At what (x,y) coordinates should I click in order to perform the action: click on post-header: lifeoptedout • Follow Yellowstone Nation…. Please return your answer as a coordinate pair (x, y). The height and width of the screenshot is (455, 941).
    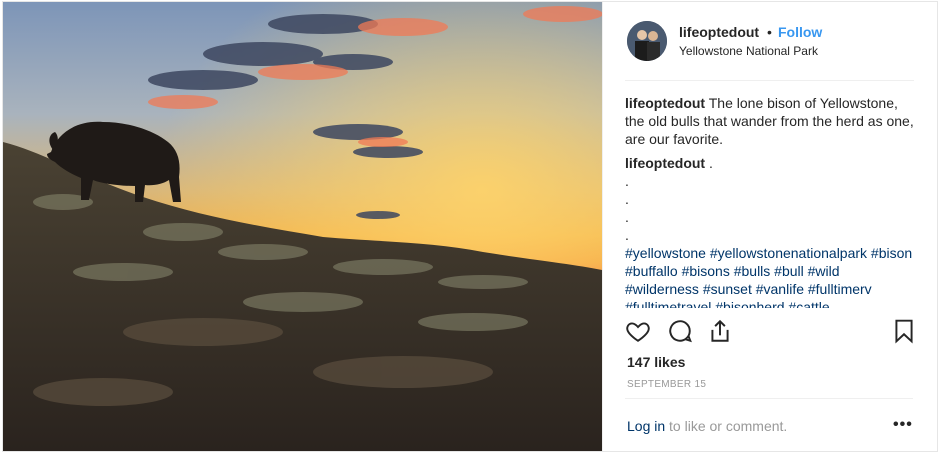
    Looking at the image, I should click on (770, 41).